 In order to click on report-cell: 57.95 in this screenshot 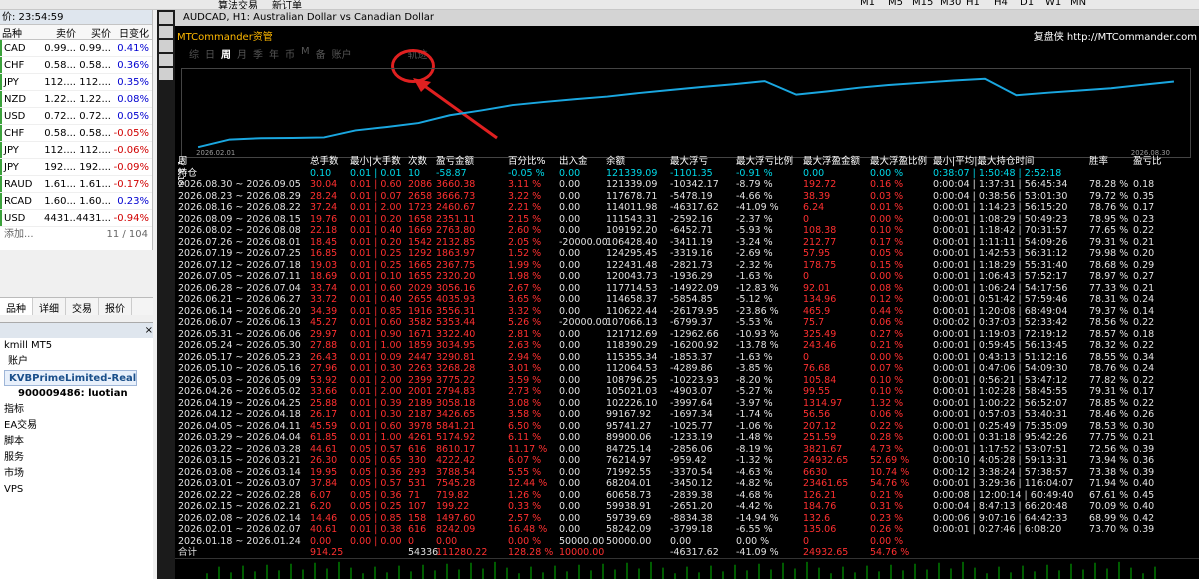, I will do `click(817, 253)`.